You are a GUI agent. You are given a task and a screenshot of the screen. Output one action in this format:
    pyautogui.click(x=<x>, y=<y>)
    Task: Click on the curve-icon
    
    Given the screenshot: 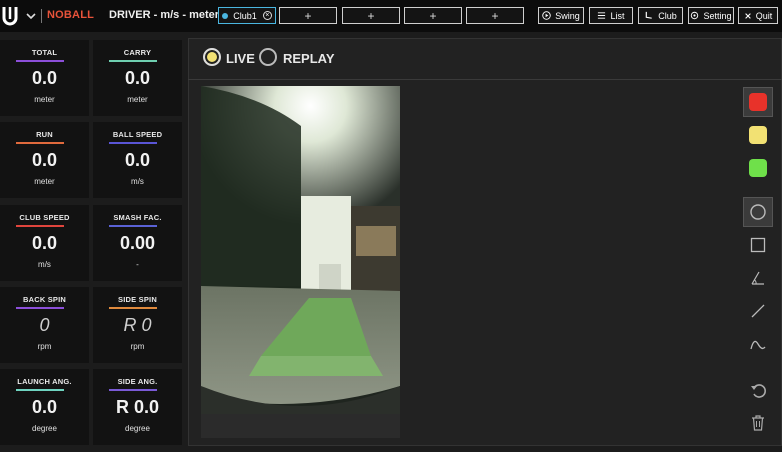 What is the action you would take?
    pyautogui.click(x=758, y=344)
    